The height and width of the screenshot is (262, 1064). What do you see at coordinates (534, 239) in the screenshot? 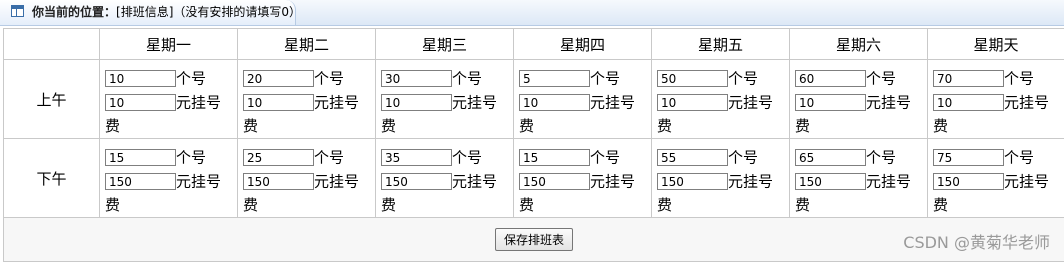
I see `save-schedule-button: 保存排班表` at bounding box center [534, 239].